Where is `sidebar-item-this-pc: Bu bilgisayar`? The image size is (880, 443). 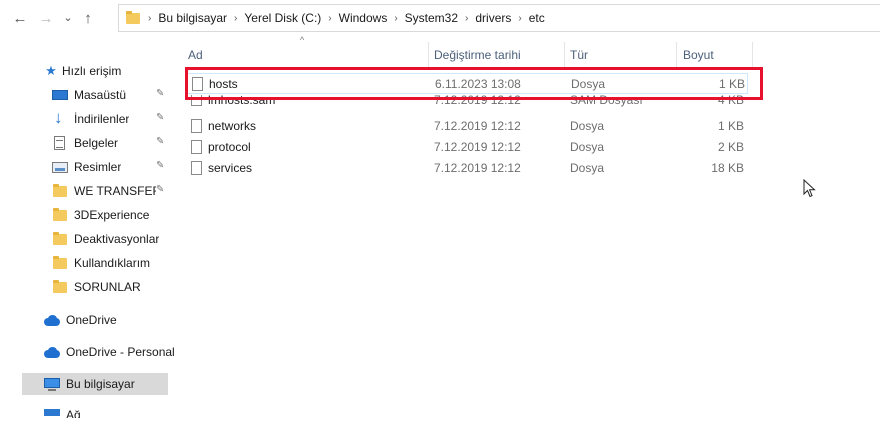
sidebar-item-this-pc: Bu bilgisayar is located at coordinates (95, 384).